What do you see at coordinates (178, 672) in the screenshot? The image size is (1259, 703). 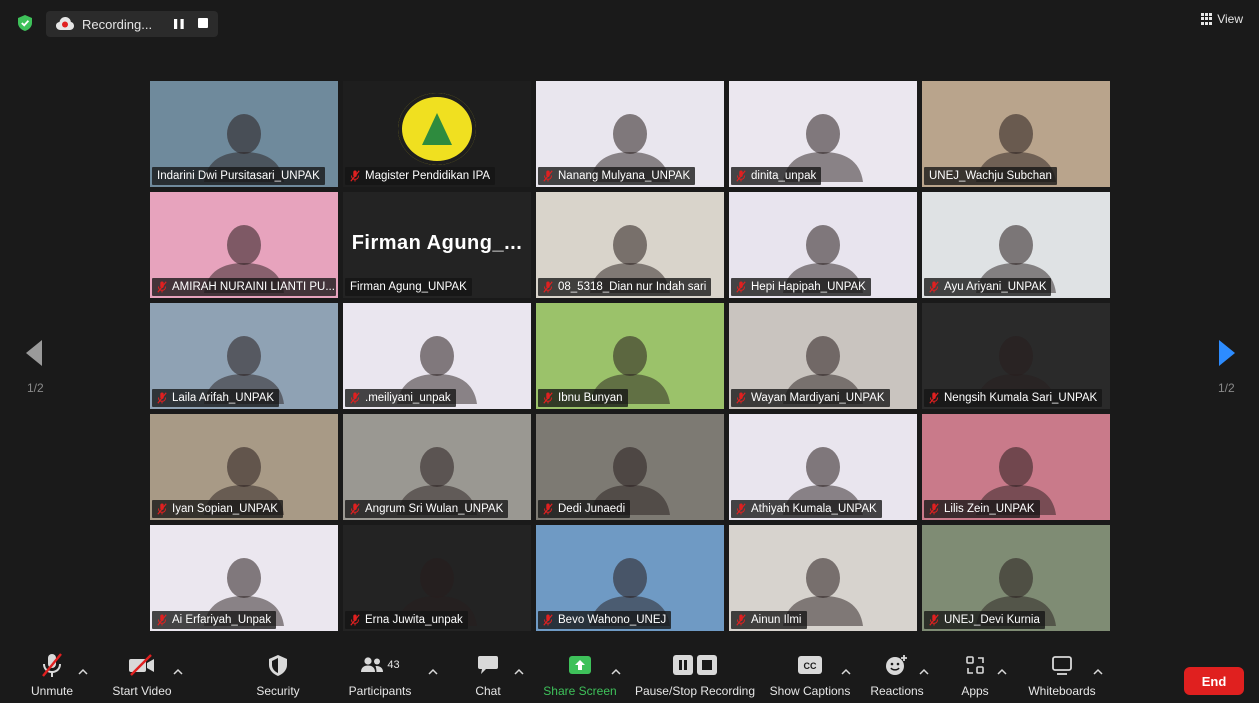 I see `video-options-chevron-icon` at bounding box center [178, 672].